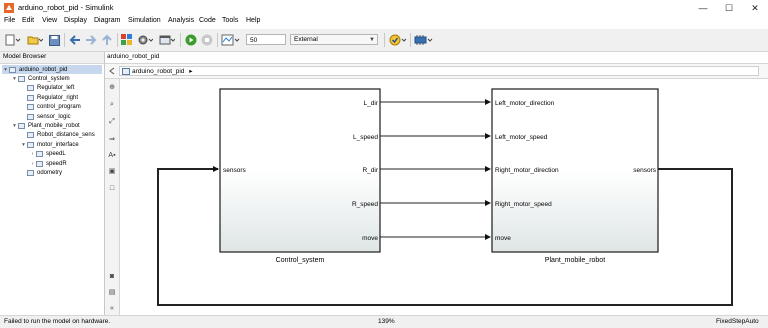  I want to click on tree-item-label: Control_system, so click(49, 78).